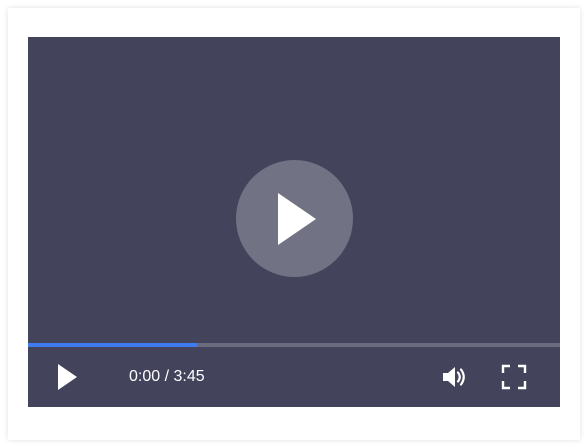 The width and height of the screenshot is (588, 448). What do you see at coordinates (145, 376) in the screenshot?
I see `current-time: 0:00` at bounding box center [145, 376].